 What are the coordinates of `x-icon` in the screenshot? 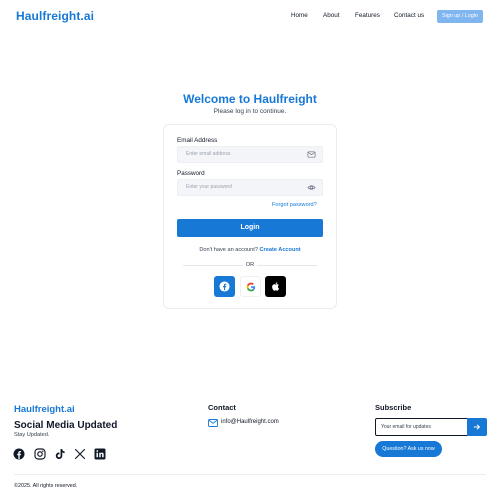 It's located at (80, 454).